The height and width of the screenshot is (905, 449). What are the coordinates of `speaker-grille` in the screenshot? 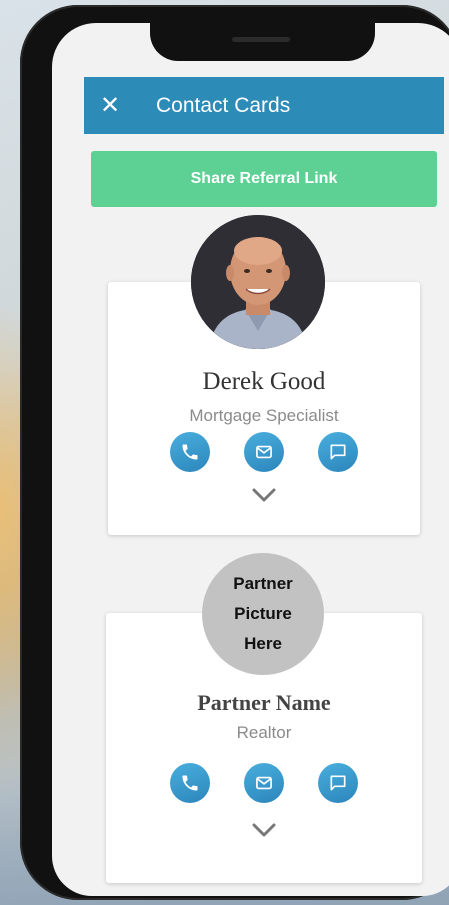 It's located at (261, 39).